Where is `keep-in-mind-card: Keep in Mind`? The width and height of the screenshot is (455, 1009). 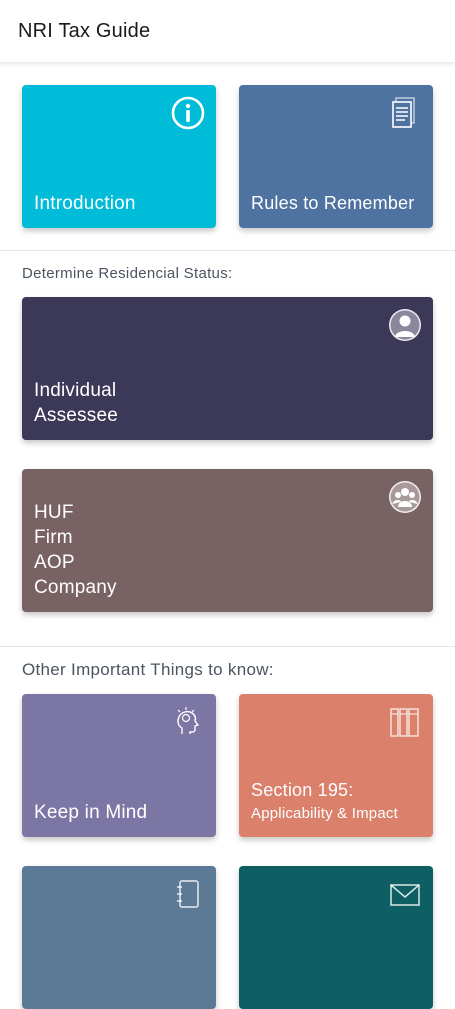
keep-in-mind-card: Keep in Mind is located at coordinates (119, 765).